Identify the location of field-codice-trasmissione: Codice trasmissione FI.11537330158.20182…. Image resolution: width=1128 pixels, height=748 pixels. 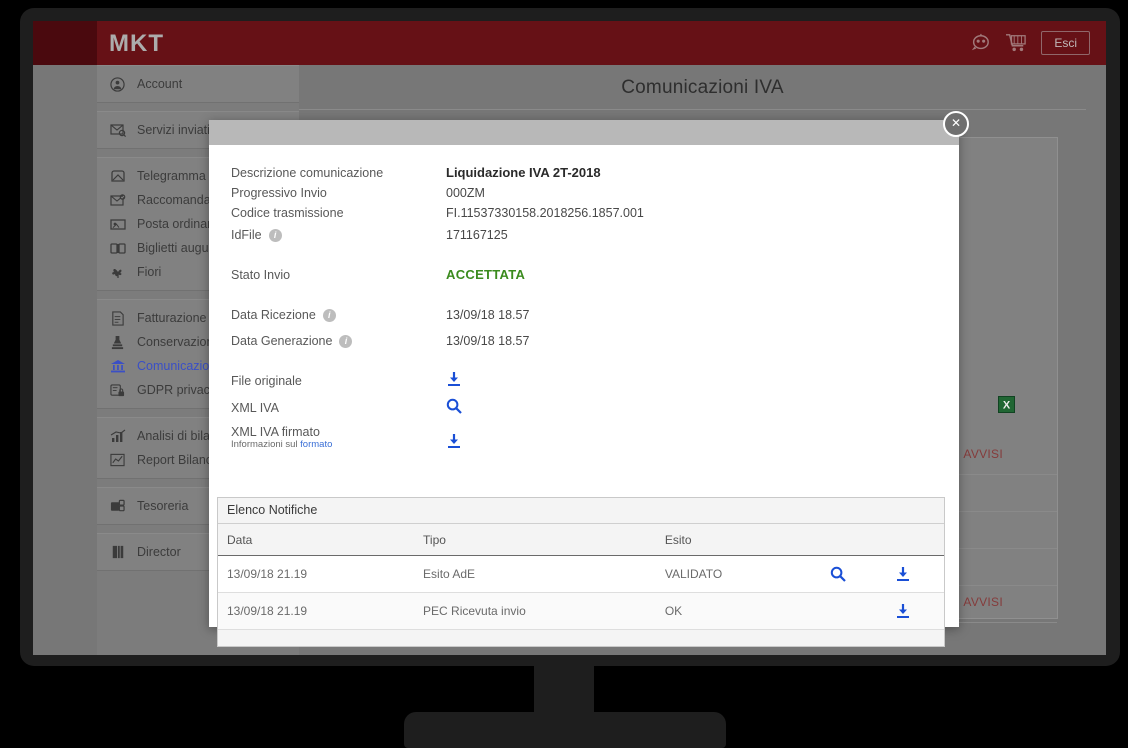
(584, 213).